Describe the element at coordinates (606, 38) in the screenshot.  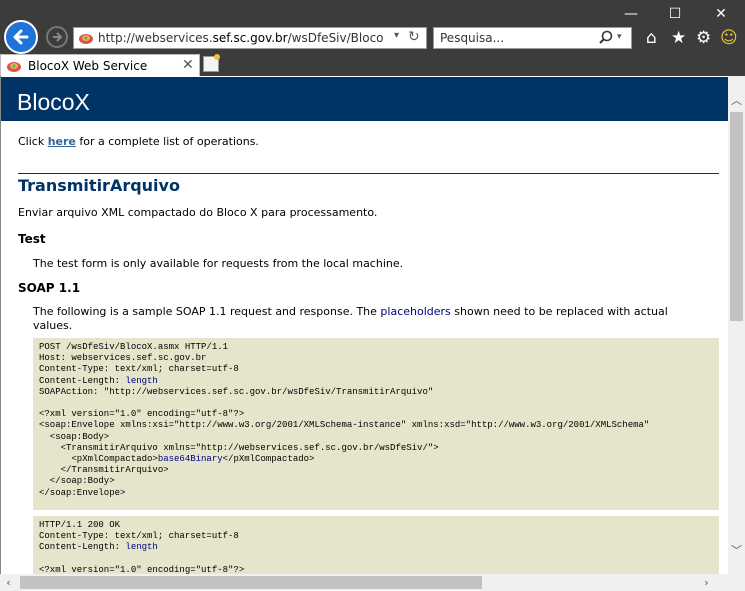
I see `search-icon` at that location.